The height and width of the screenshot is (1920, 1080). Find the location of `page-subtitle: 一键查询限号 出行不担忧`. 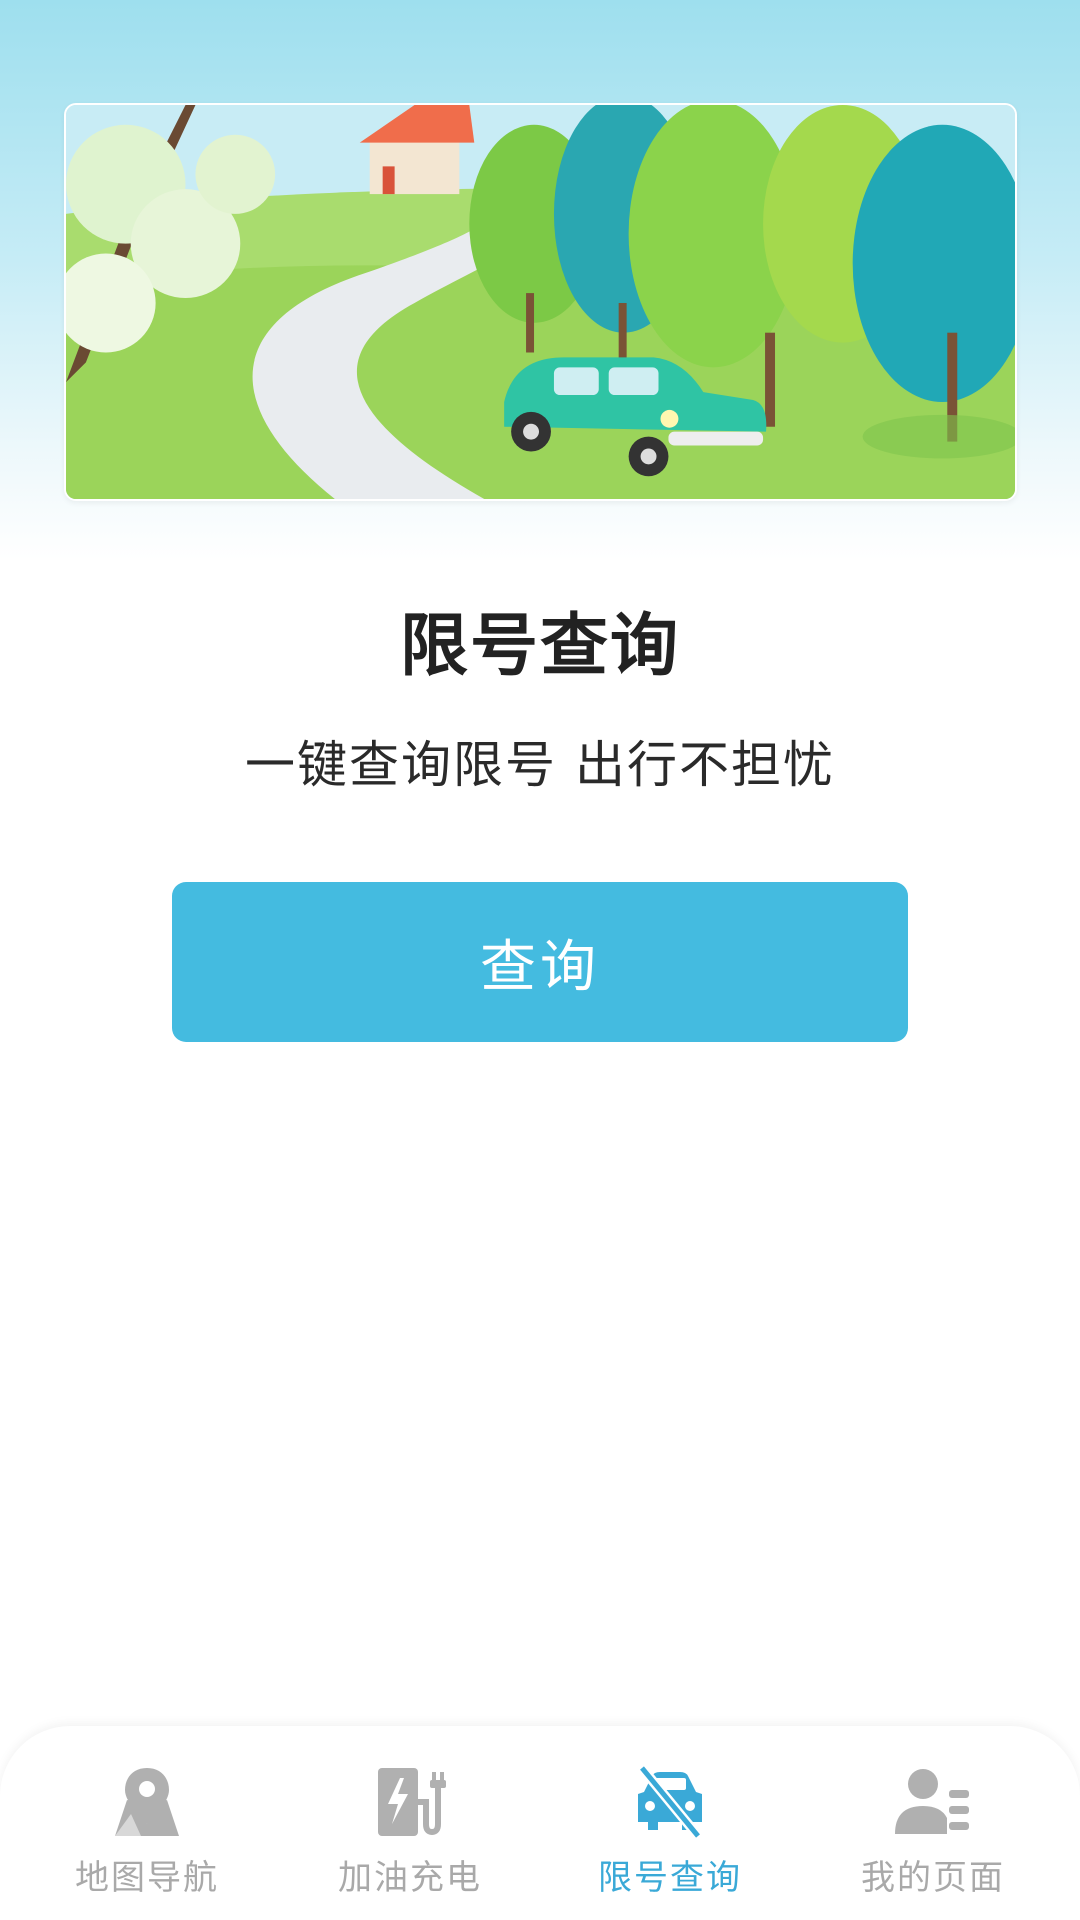

page-subtitle: 一键查询限号 出行不担忧 is located at coordinates (540, 765).